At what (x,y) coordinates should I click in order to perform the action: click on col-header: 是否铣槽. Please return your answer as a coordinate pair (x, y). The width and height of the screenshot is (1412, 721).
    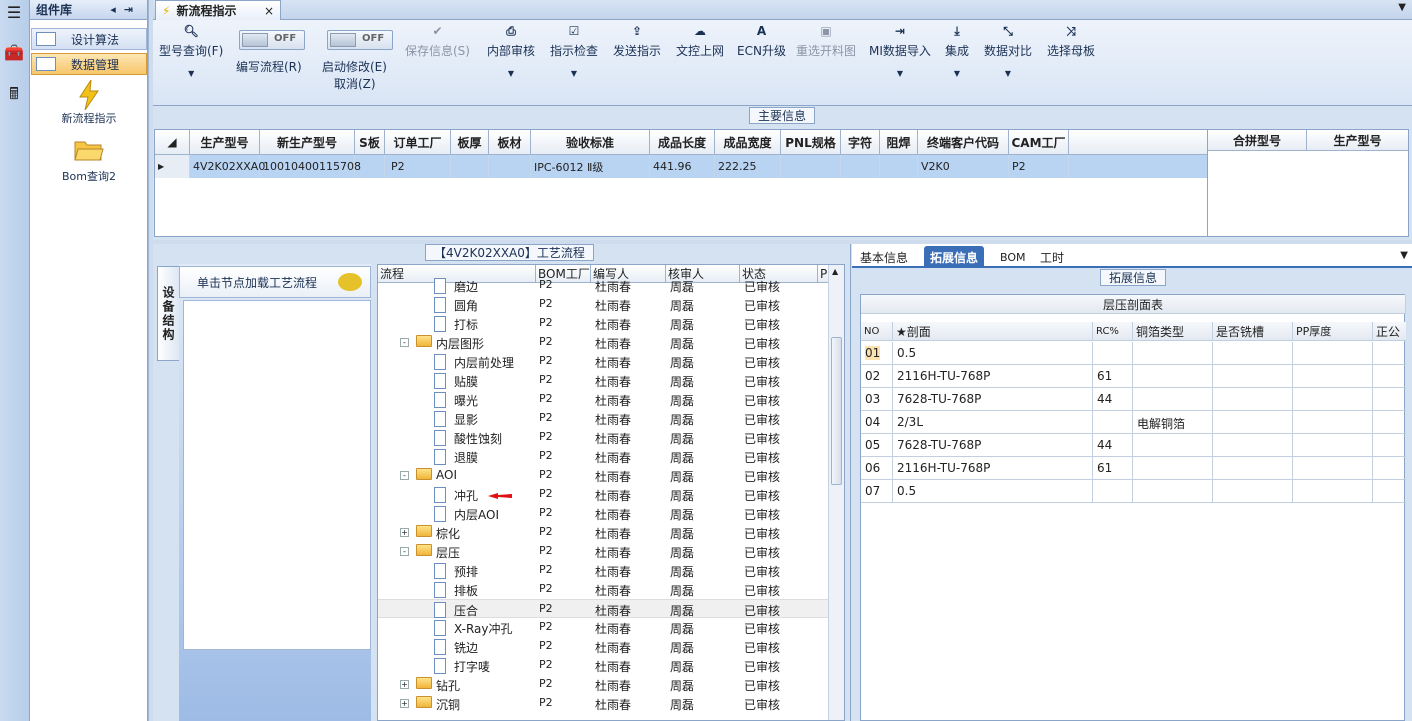
    Looking at the image, I should click on (1253, 331).